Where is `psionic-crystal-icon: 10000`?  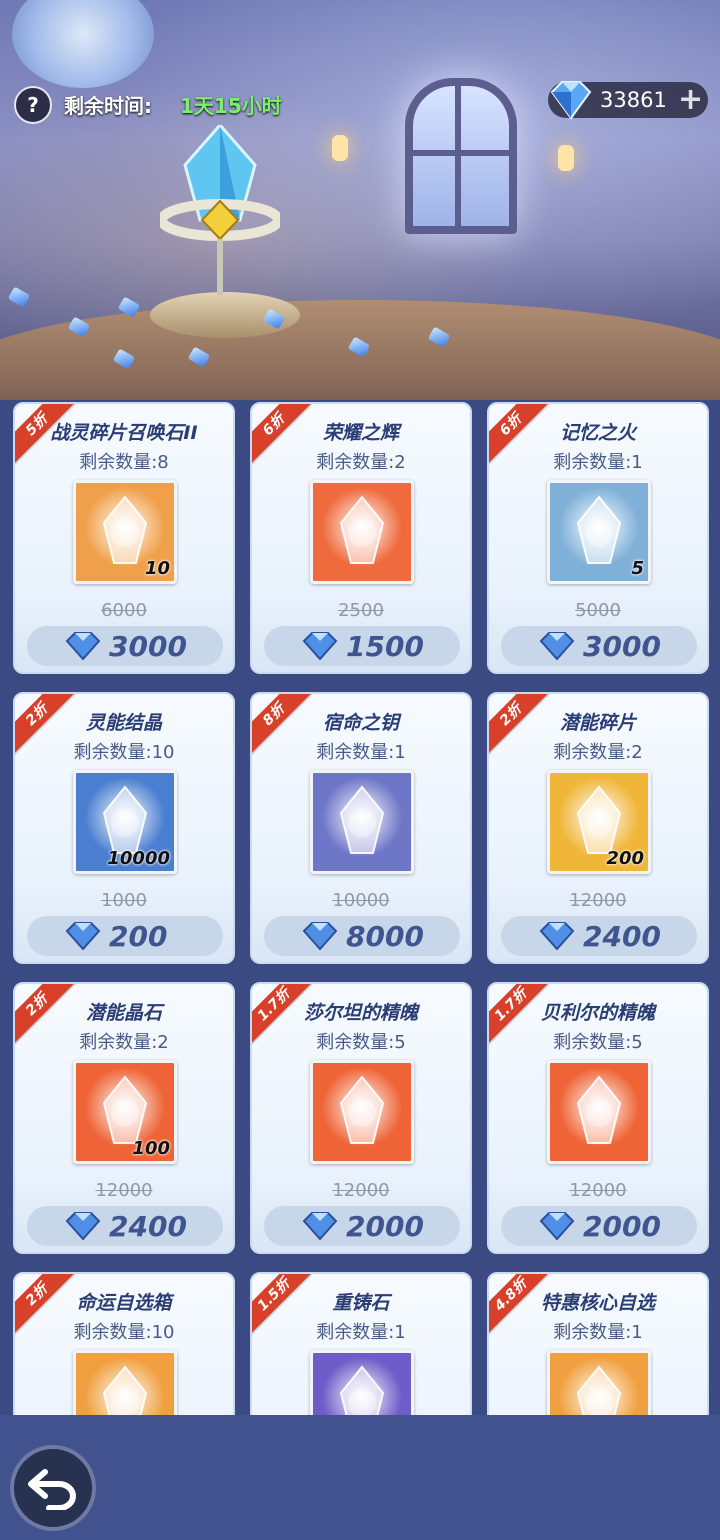 psionic-crystal-icon: 10000 is located at coordinates (125, 822).